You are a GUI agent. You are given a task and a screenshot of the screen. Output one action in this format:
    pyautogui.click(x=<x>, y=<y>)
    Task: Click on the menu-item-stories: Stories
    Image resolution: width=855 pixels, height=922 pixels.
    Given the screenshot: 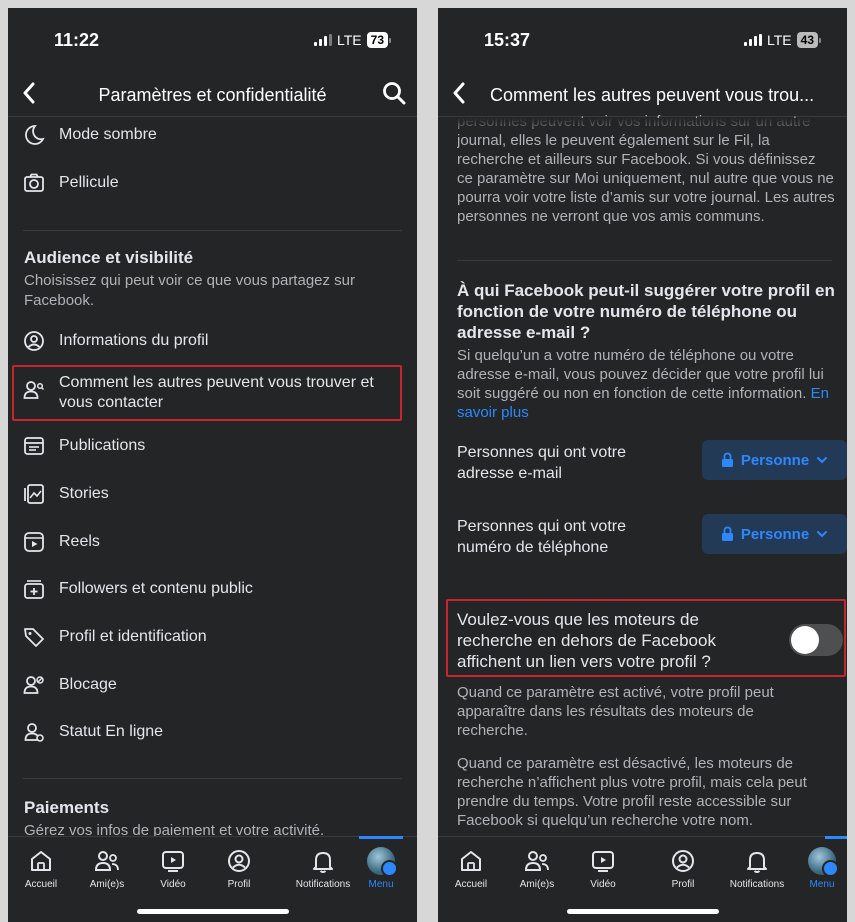 What is the action you would take?
    pyautogui.click(x=212, y=494)
    